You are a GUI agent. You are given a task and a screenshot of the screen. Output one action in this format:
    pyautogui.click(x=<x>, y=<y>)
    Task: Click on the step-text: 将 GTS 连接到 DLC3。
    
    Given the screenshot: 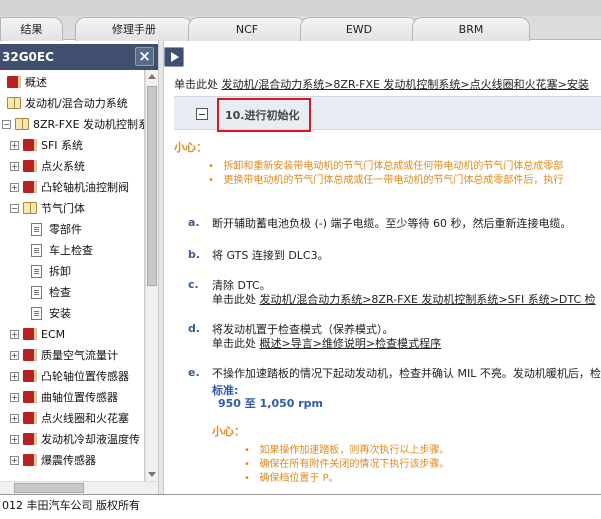 What is the action you would take?
    pyautogui.click(x=270, y=255)
    